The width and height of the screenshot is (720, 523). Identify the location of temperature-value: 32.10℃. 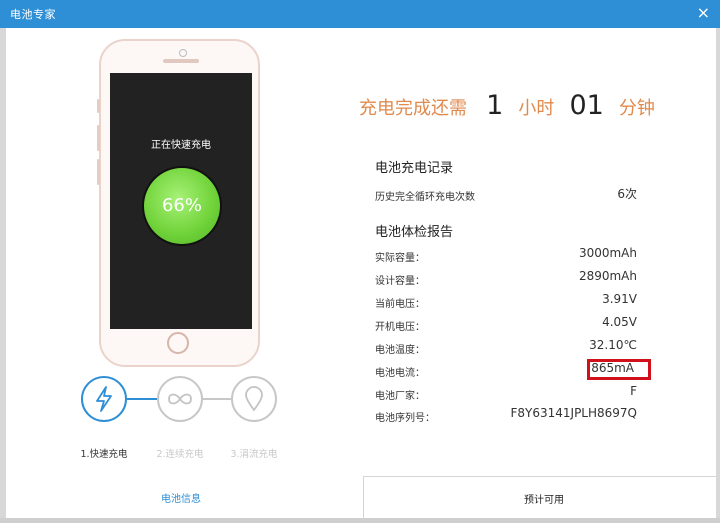
(613, 345).